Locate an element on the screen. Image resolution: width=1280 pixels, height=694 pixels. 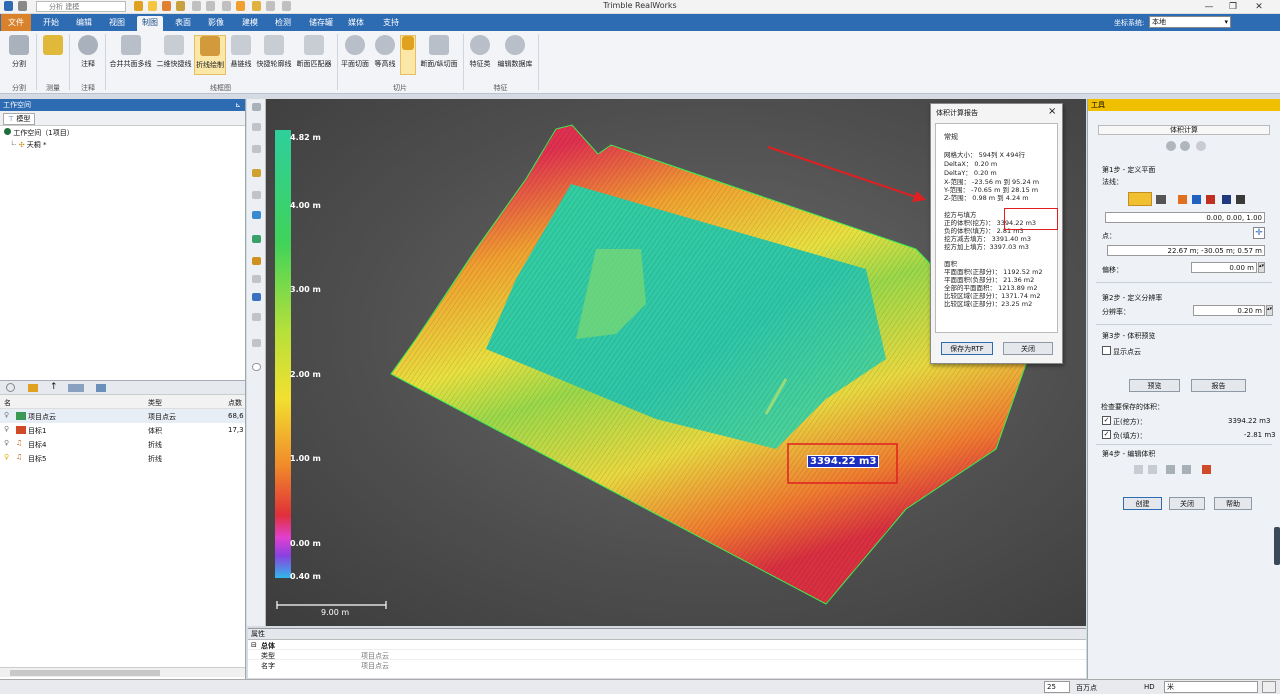
toolbar-more-icon is located at coordinates (286, 6).